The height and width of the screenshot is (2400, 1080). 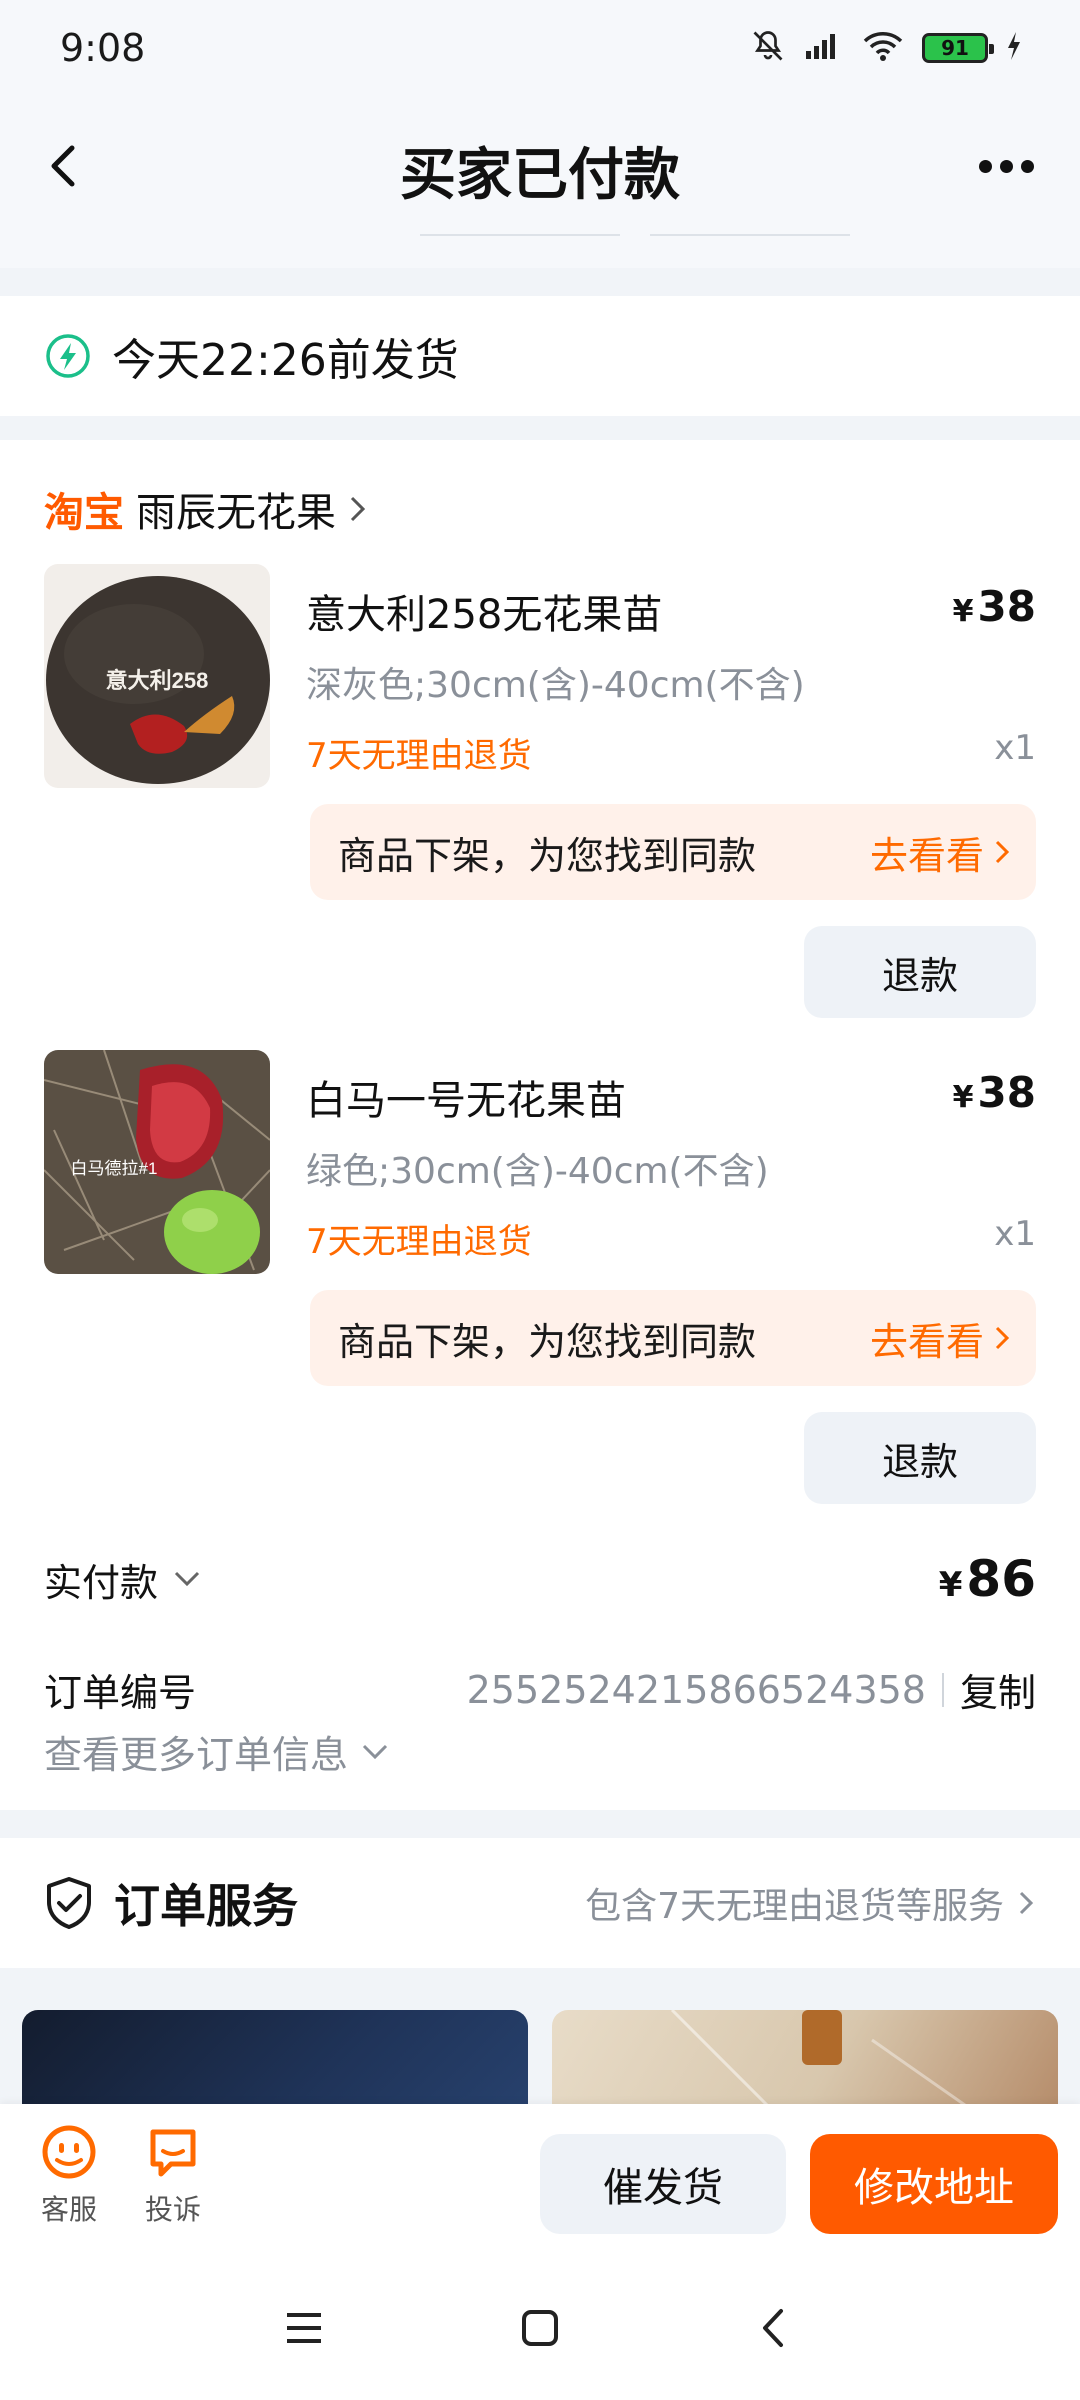 I want to click on shield-check-icon, so click(x=69, y=1903).